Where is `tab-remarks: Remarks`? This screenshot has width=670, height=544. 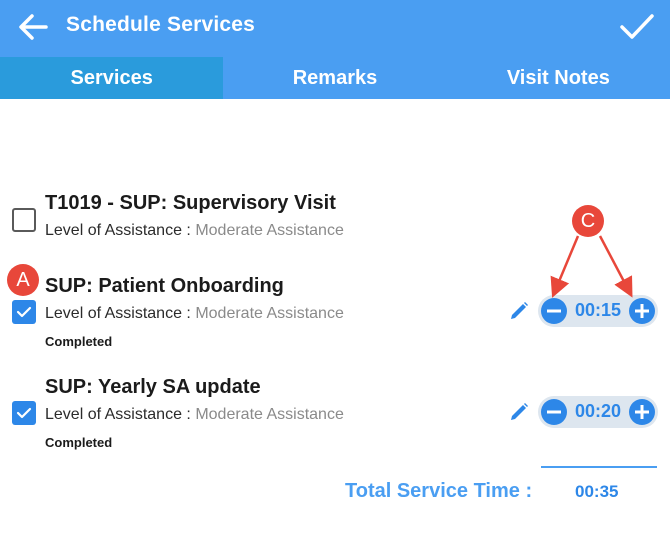 tab-remarks: Remarks is located at coordinates (334, 78).